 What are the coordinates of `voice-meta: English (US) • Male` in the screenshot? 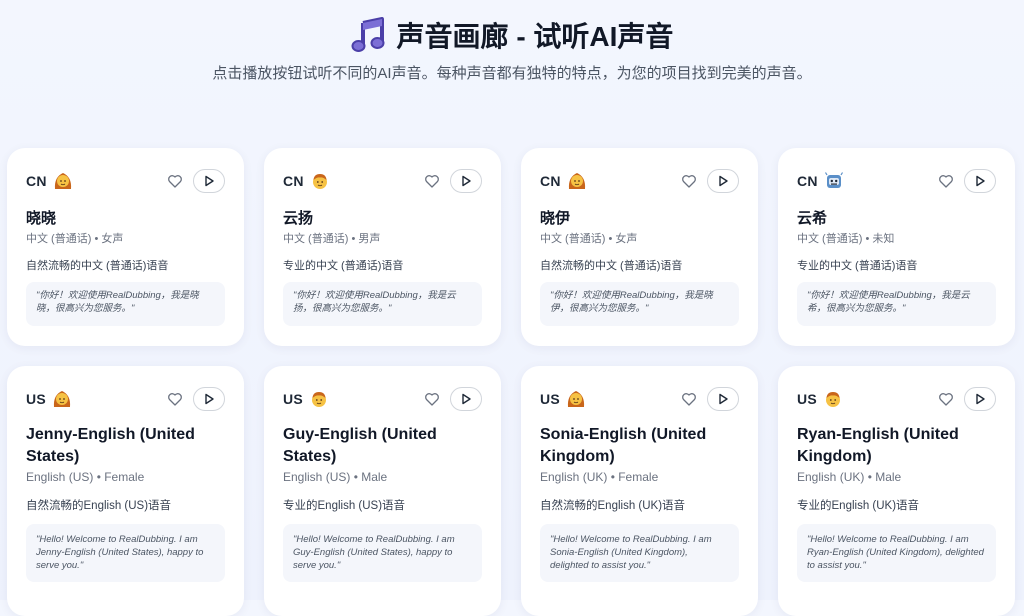 It's located at (335, 477).